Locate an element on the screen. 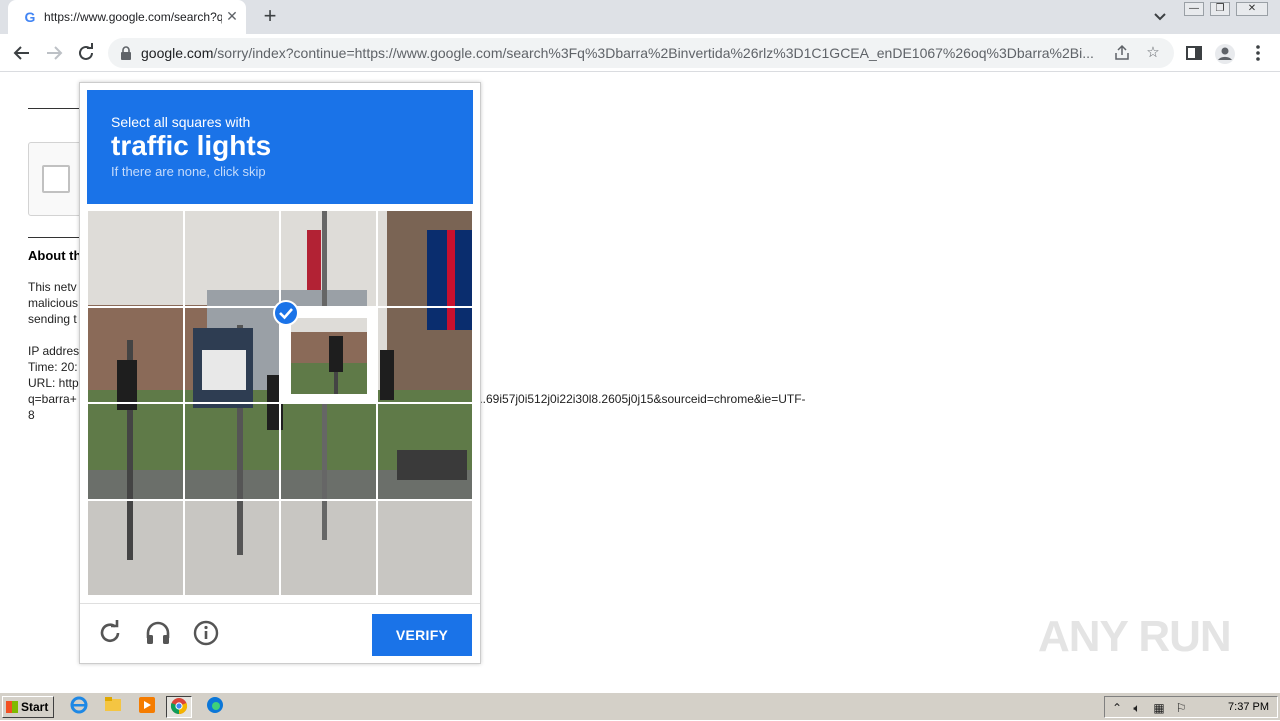 The width and height of the screenshot is (1280, 721). url-host: google.com is located at coordinates (177, 53).